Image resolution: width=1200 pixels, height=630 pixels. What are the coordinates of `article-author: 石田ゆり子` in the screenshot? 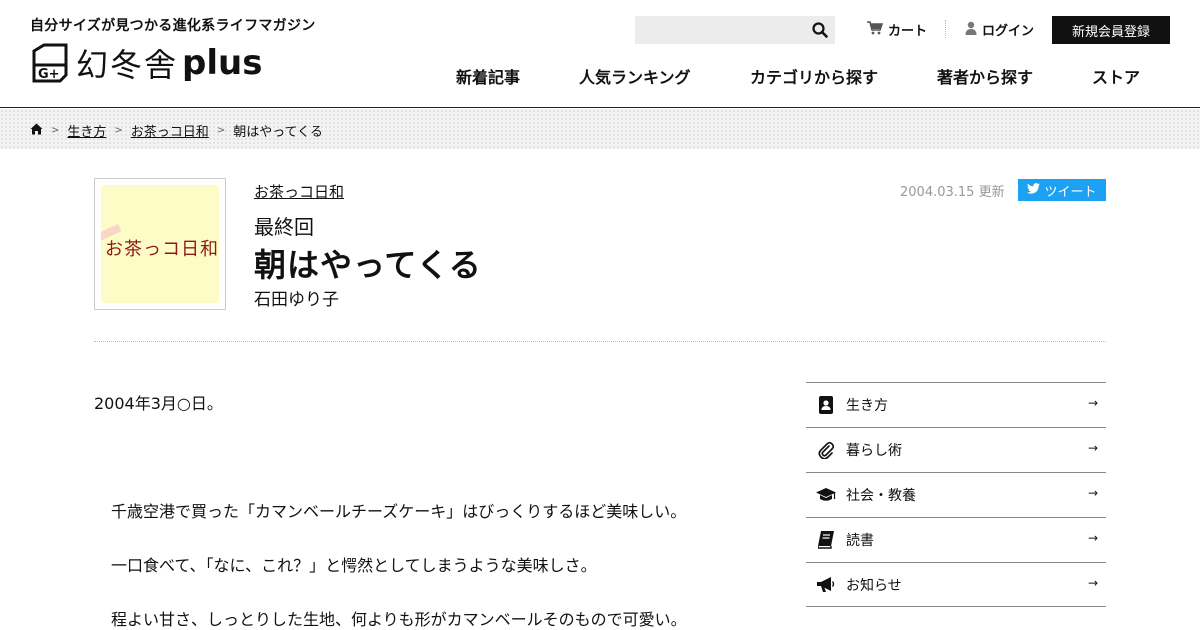 It's located at (296, 300).